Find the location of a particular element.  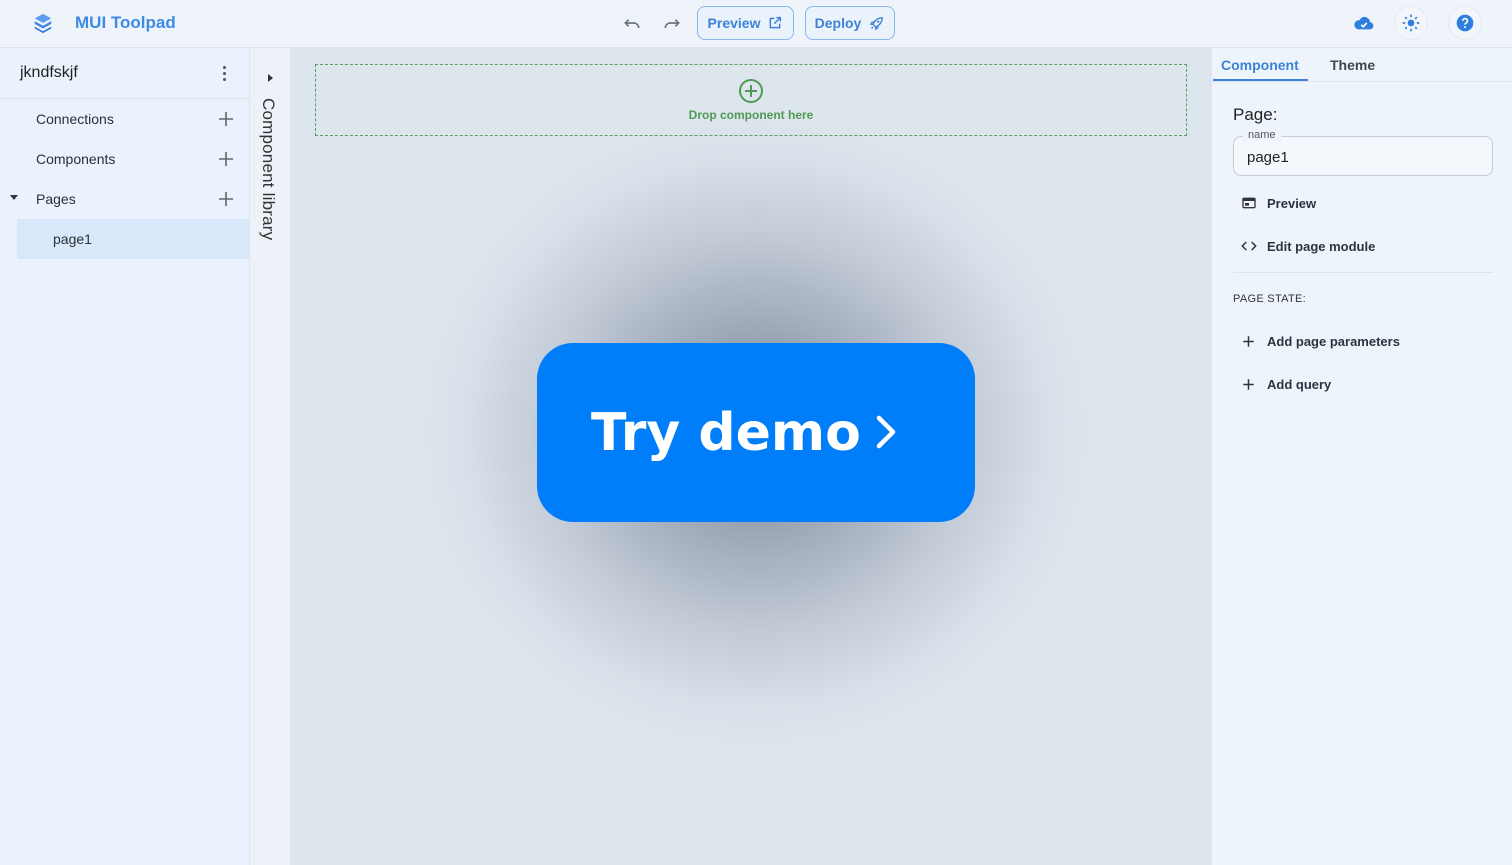

deploy-button: Deploy is located at coordinates (850, 23).